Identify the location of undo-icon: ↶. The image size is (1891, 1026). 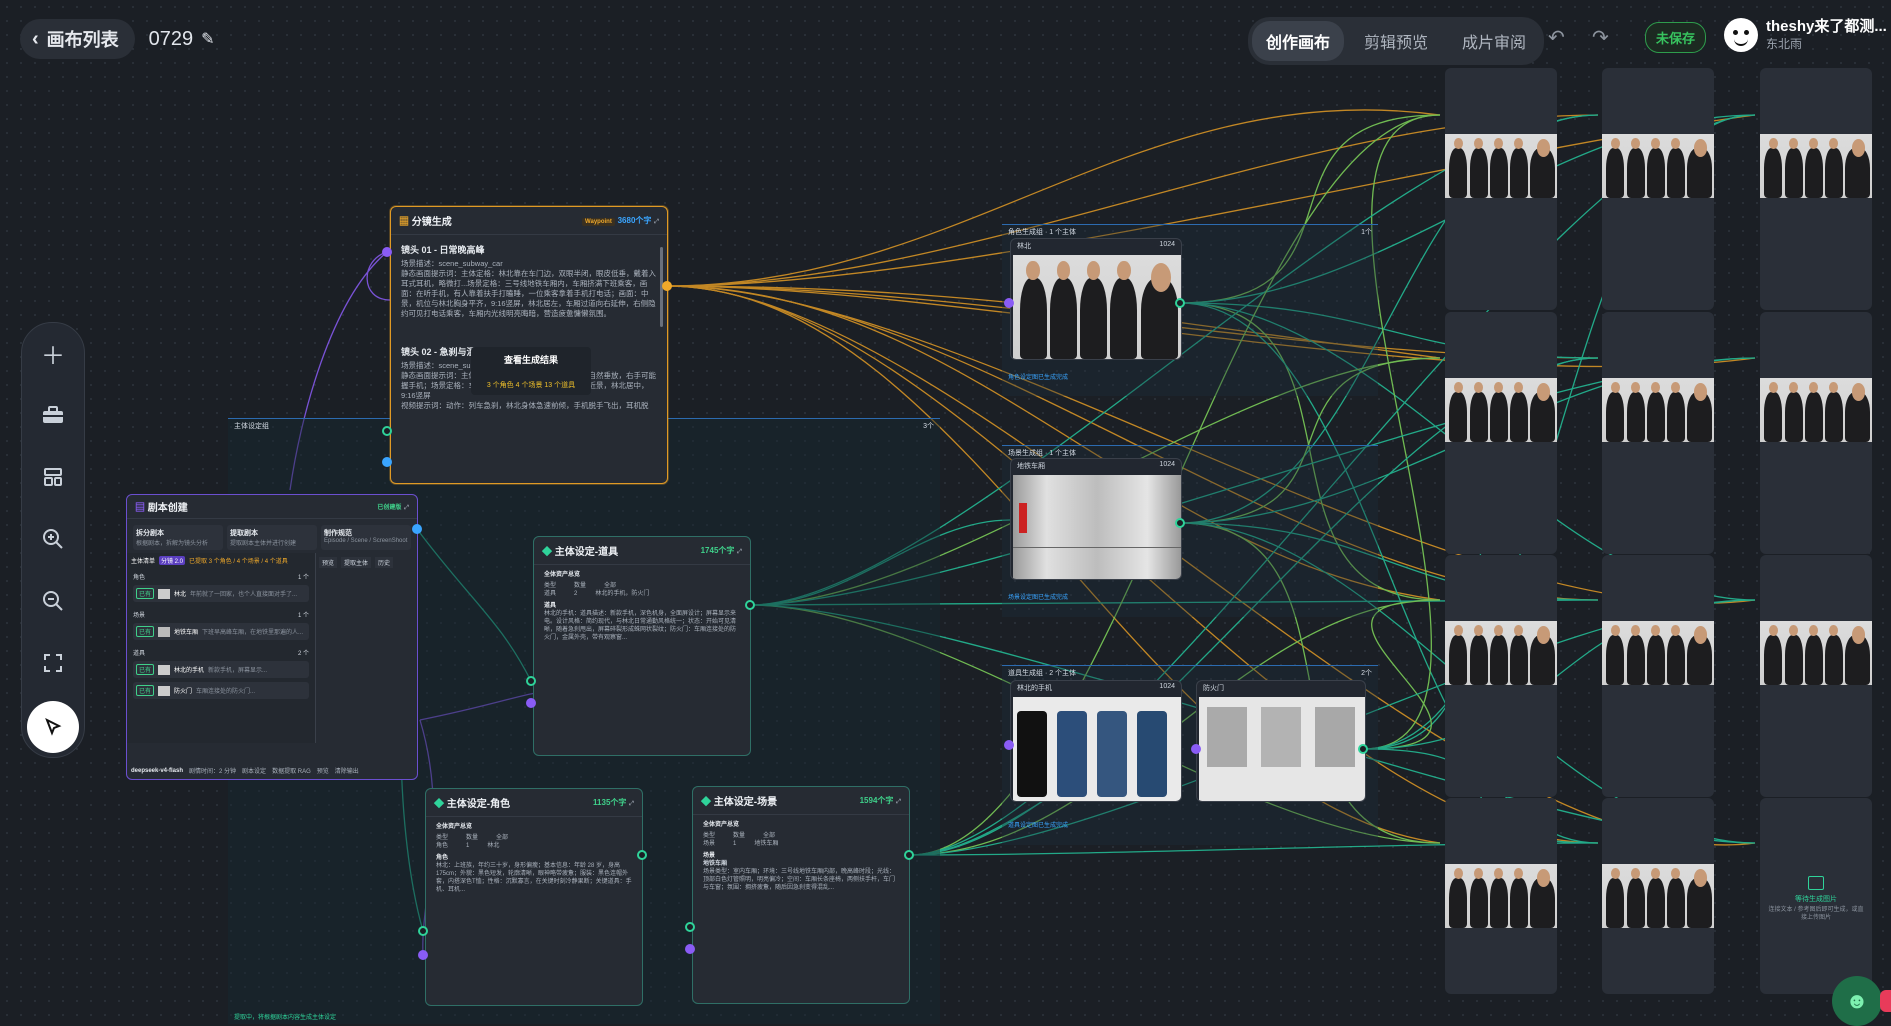
(1556, 37).